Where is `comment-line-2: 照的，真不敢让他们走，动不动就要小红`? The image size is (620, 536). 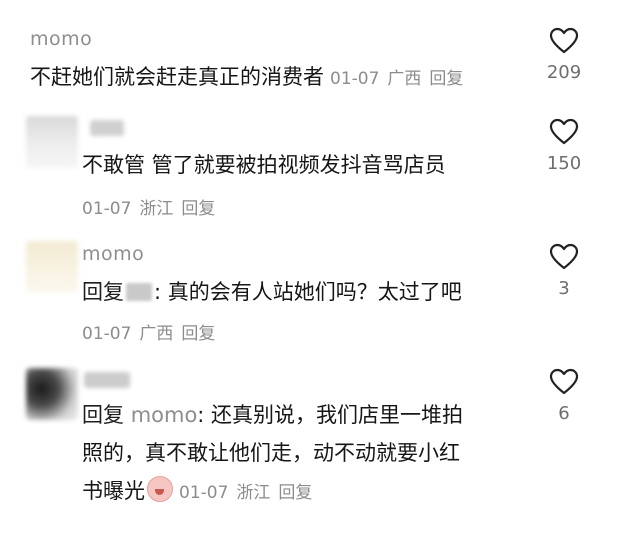
comment-line-2: 照的，真不敢让他们走，动不动就要小红 is located at coordinates (271, 453).